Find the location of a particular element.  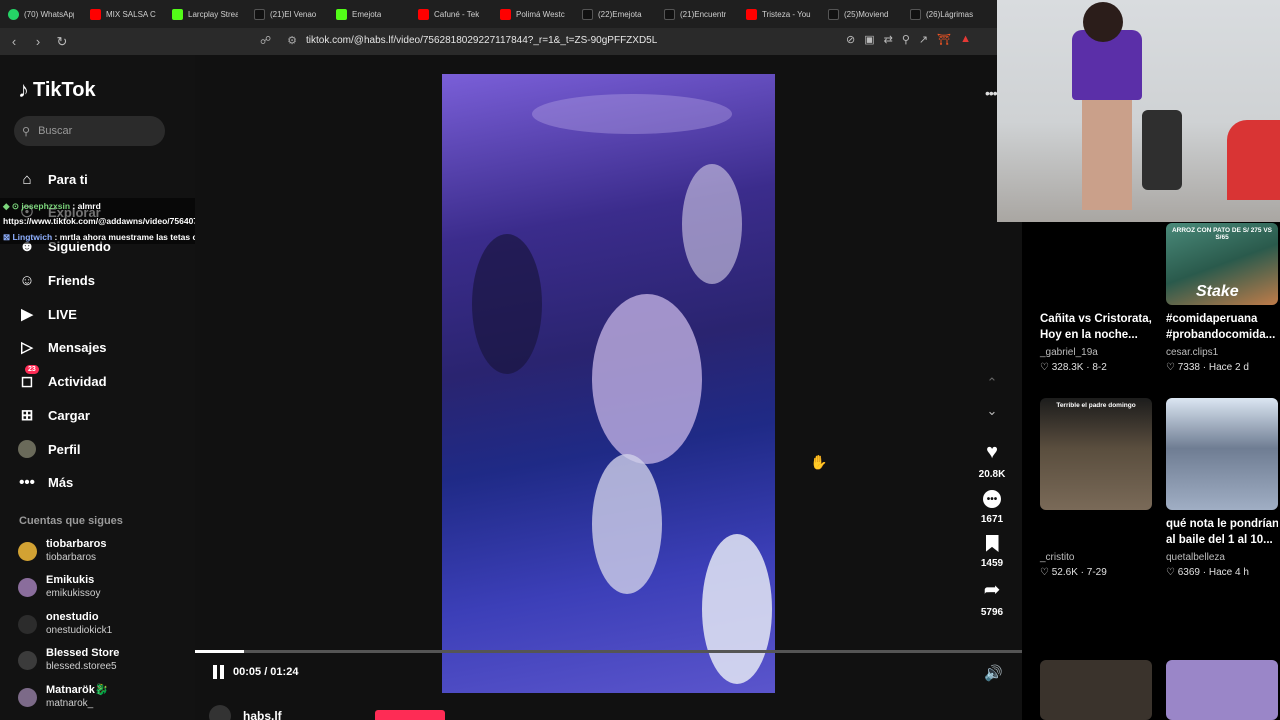

live-icon: ▶ is located at coordinates (27, 314).